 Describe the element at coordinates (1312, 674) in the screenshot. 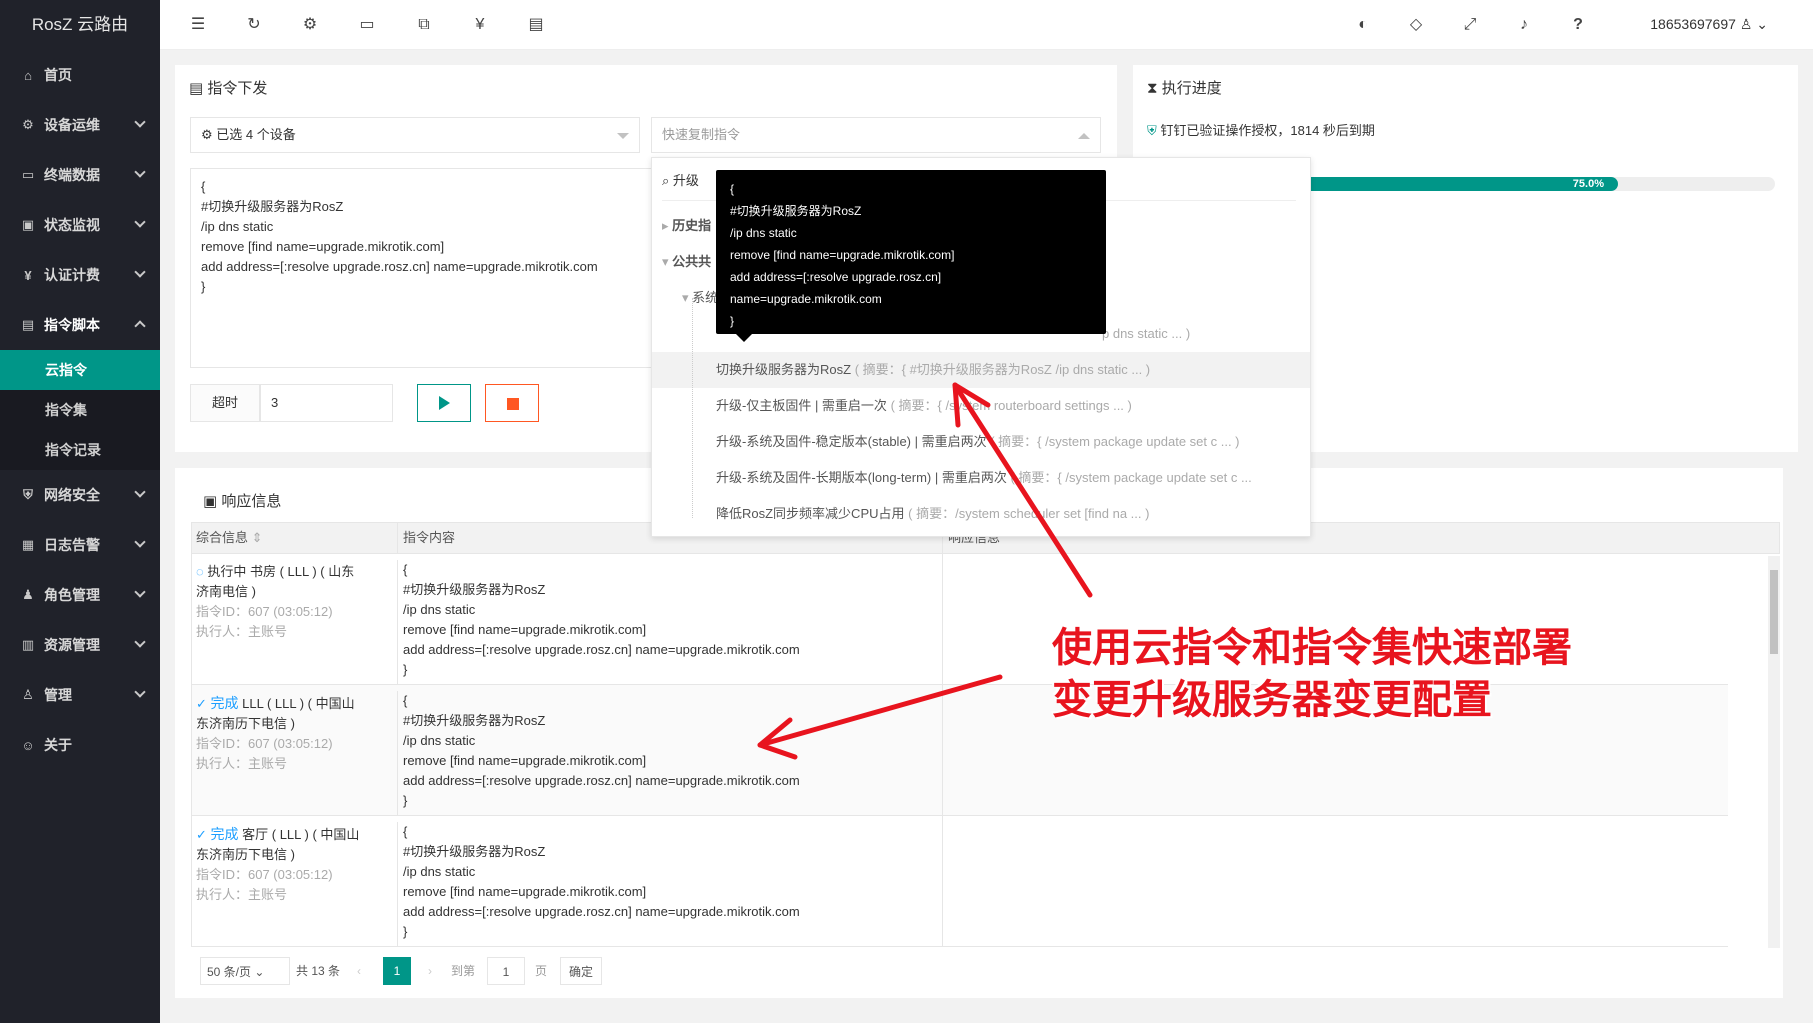

I see `annotation-text: 使用云指令和指令集快速部署 变更升级服务器变更配置` at that location.